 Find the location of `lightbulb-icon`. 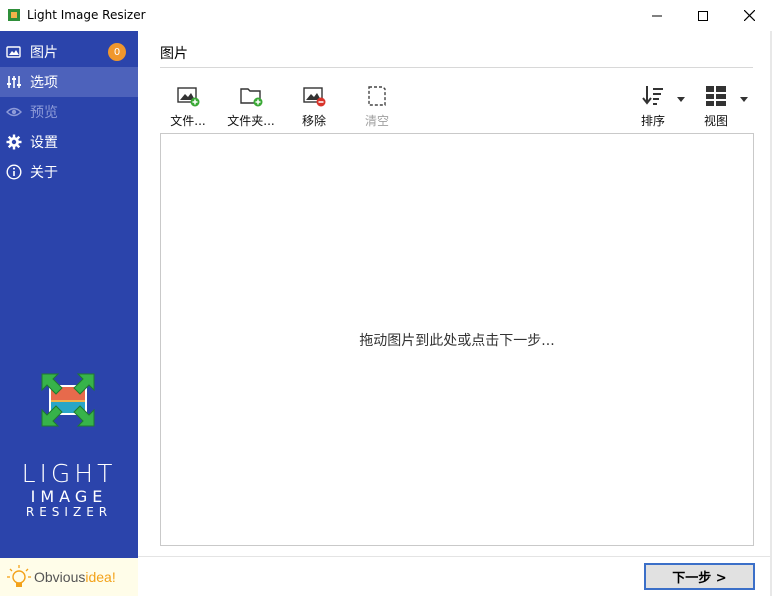

lightbulb-icon is located at coordinates (19, 576).